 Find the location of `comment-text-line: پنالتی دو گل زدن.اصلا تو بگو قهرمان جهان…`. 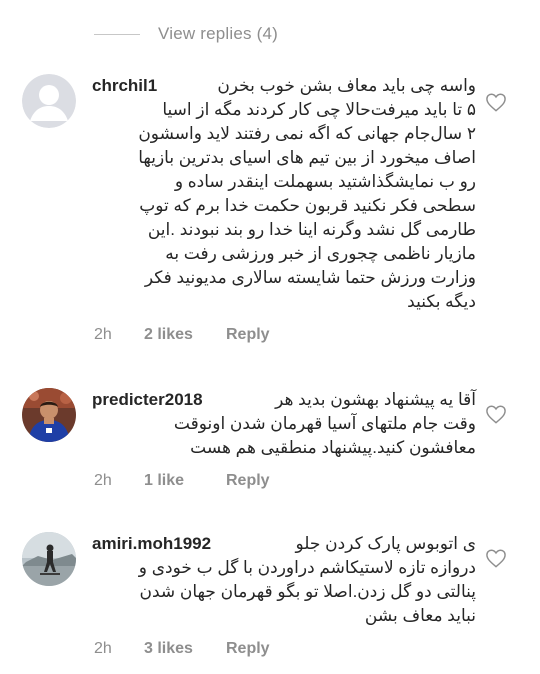

comment-text-line: پنالتی دو گل زدن.اصلا تو بگو قهرمان جهان… is located at coordinates (307, 591).